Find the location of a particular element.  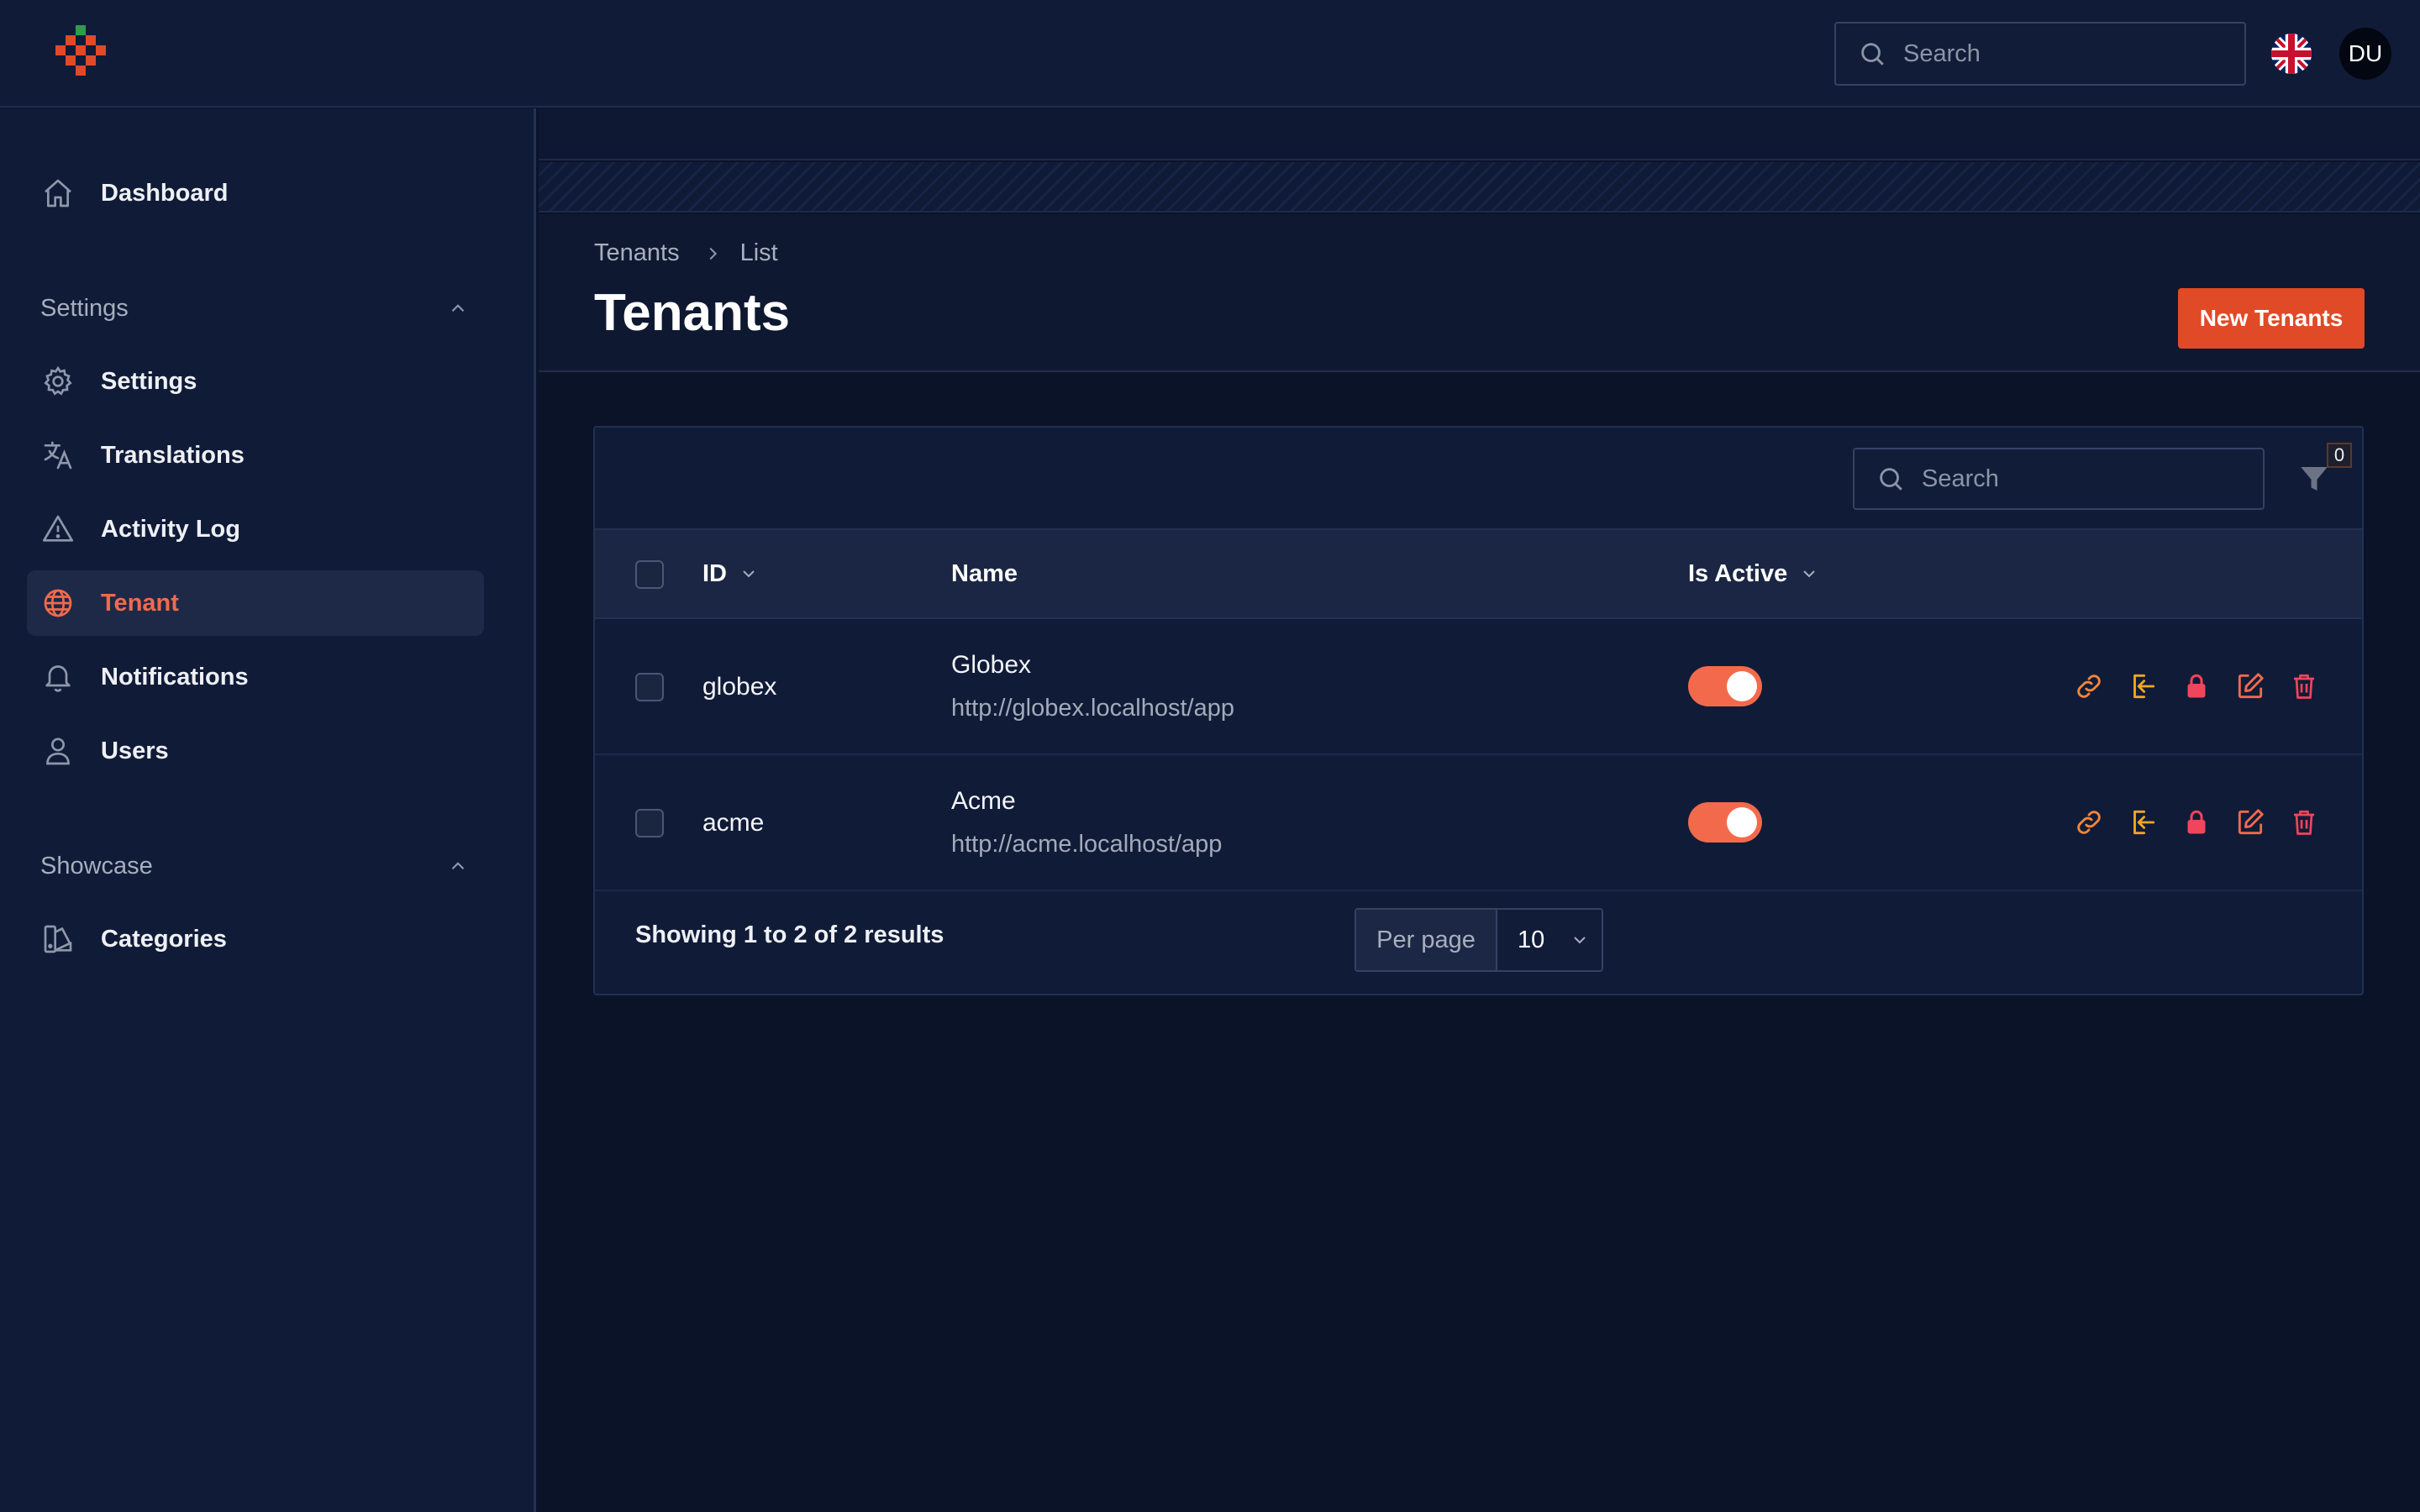

column-id: ID is located at coordinates (731, 573).